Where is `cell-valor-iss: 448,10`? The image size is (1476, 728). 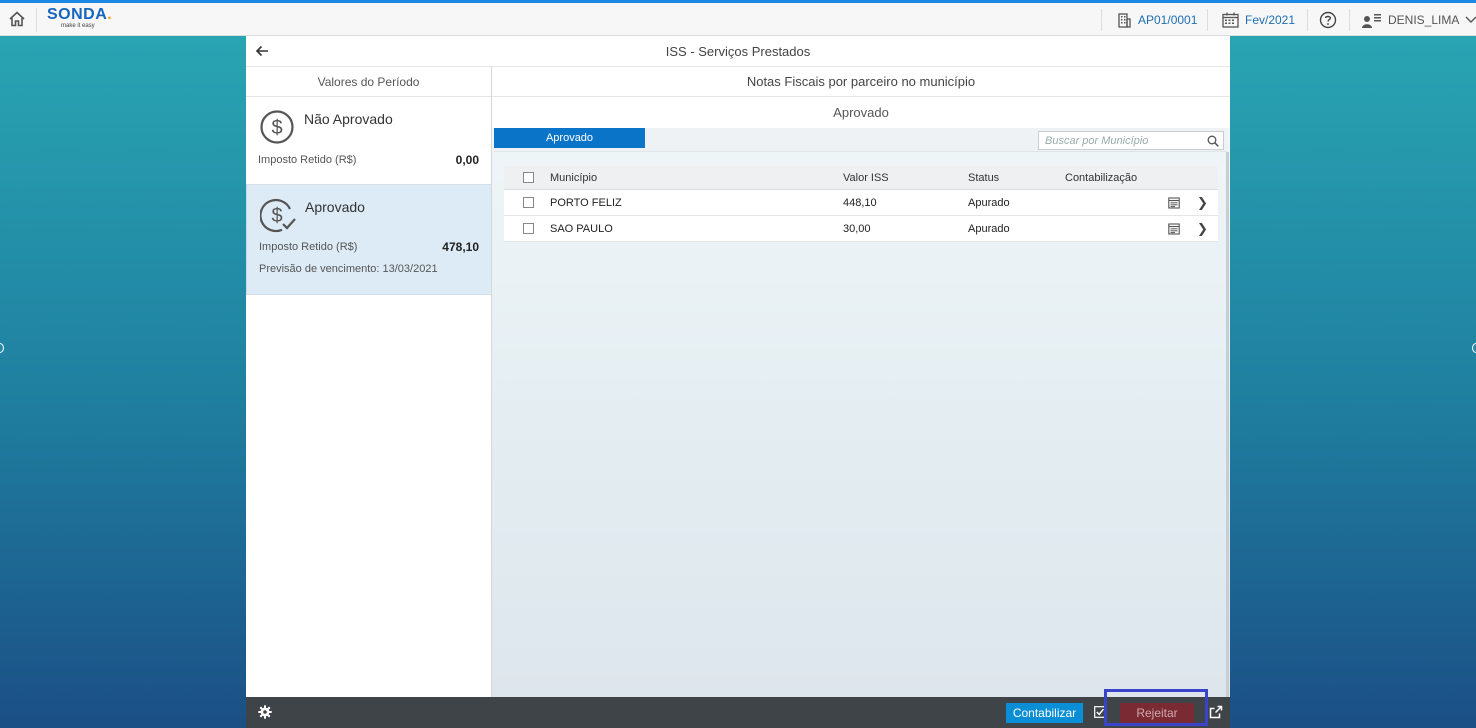 cell-valor-iss: 448,10 is located at coordinates (860, 202).